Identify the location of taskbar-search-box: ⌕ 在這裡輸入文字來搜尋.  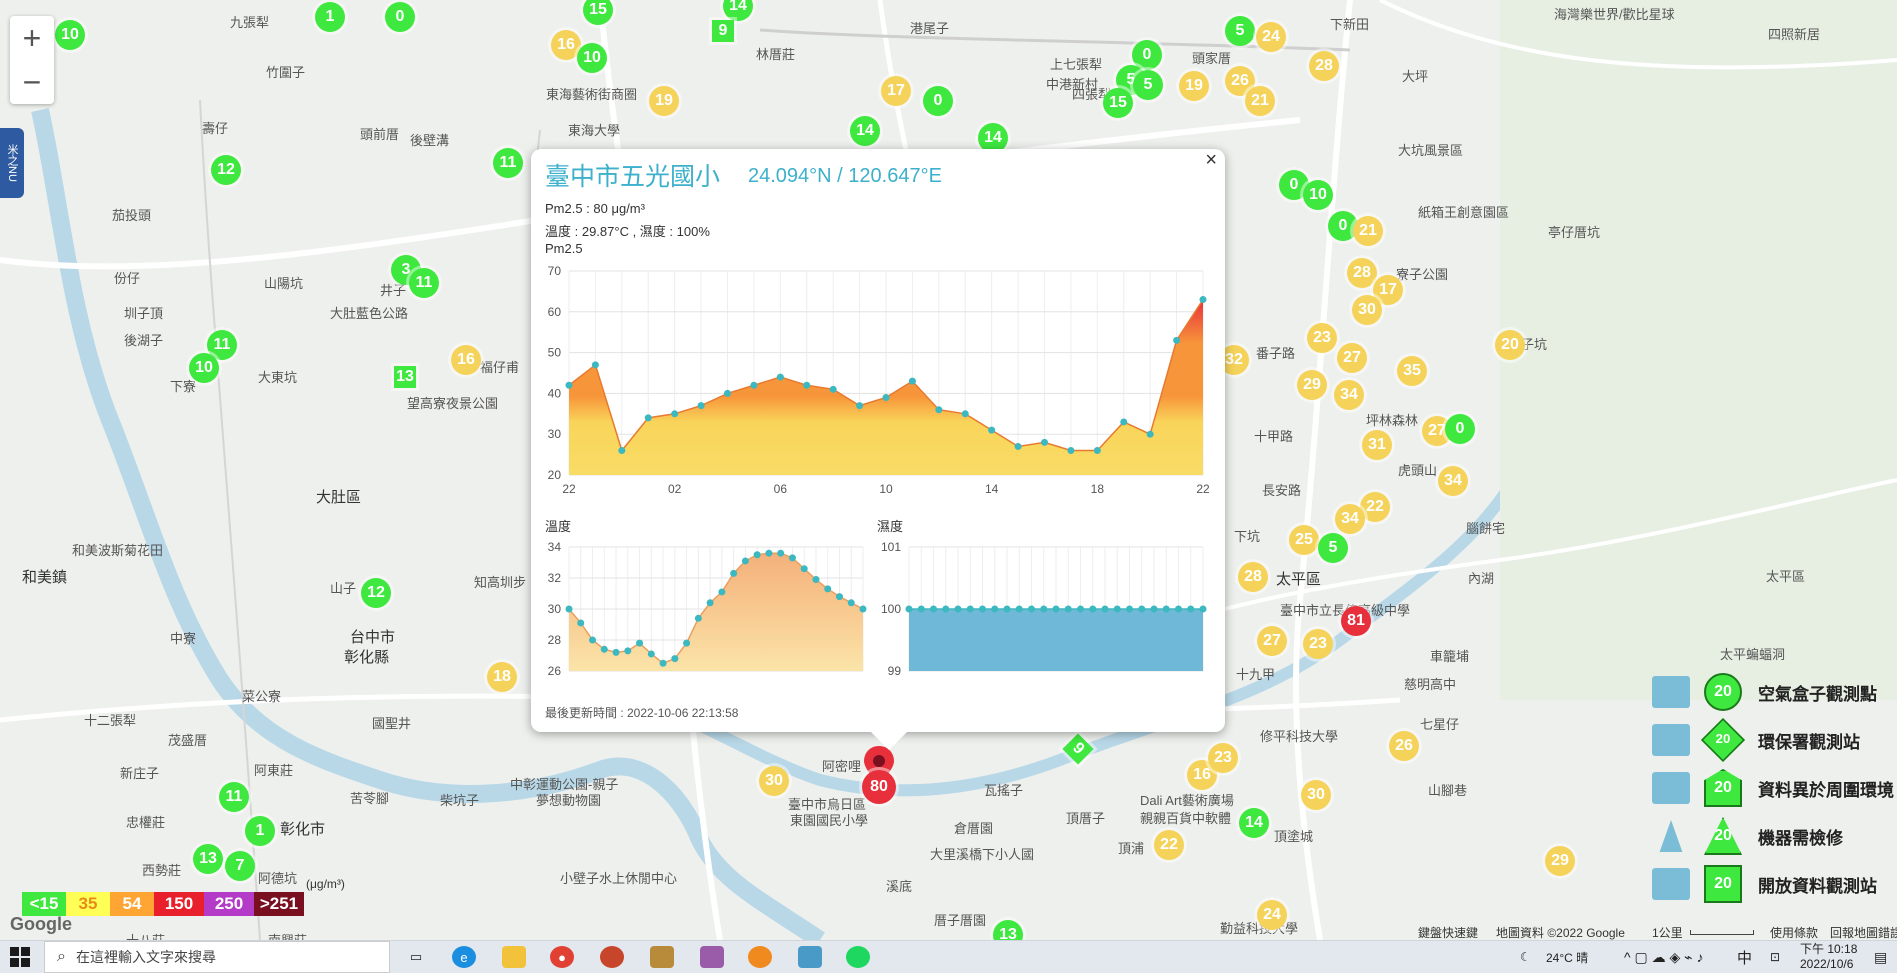
(217, 957).